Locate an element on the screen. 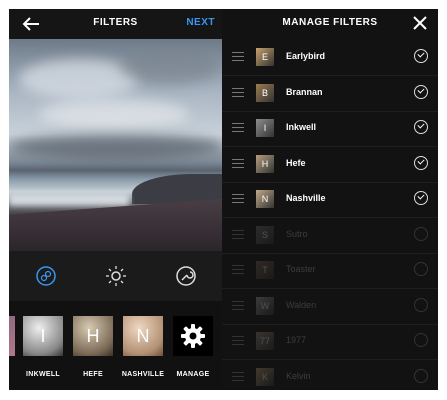 This screenshot has height=400, width=447. filter-thumbnail: T is located at coordinates (265, 270).